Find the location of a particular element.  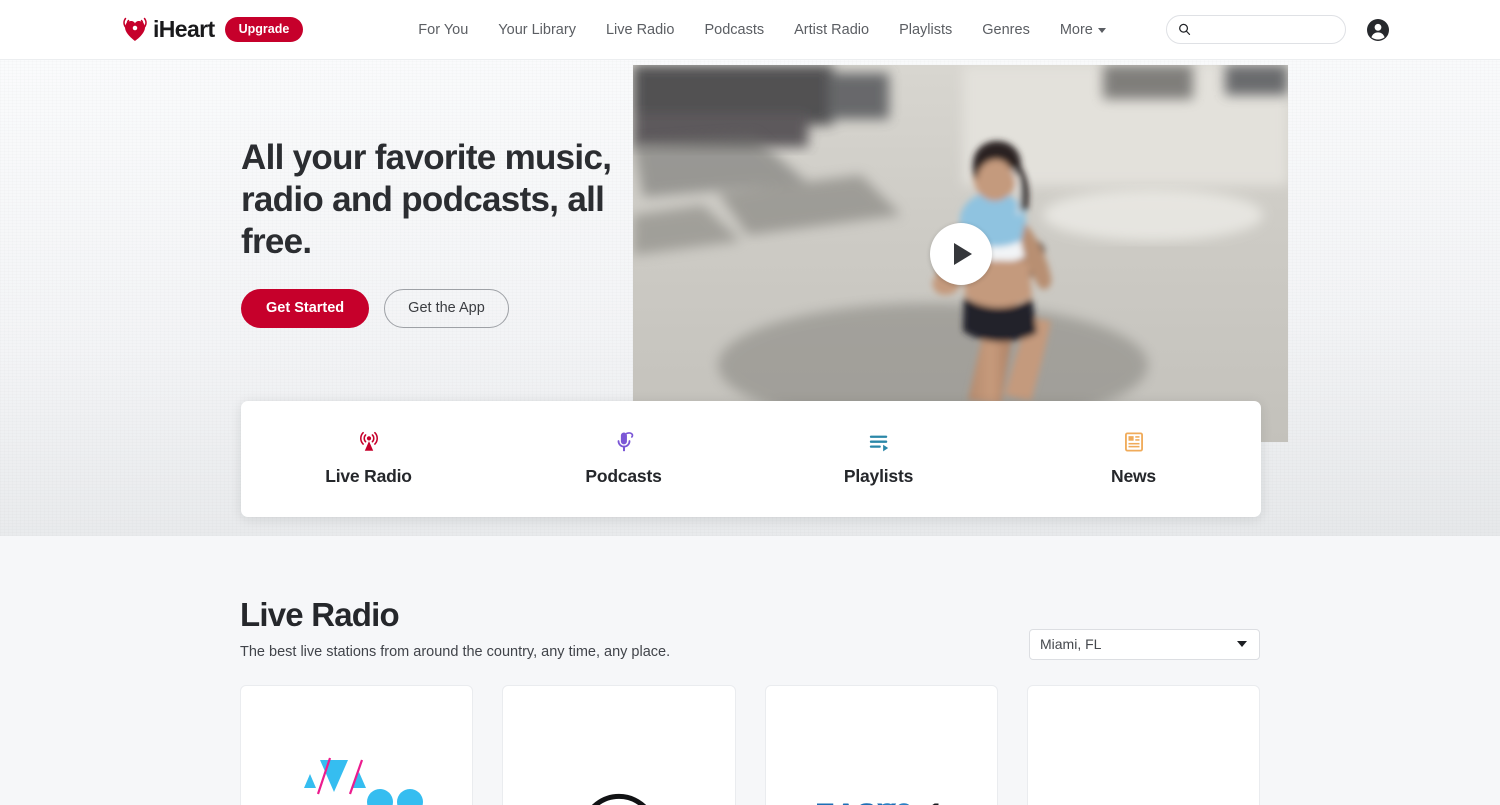

svg-text: .1 is located at coordinates (931, 801).